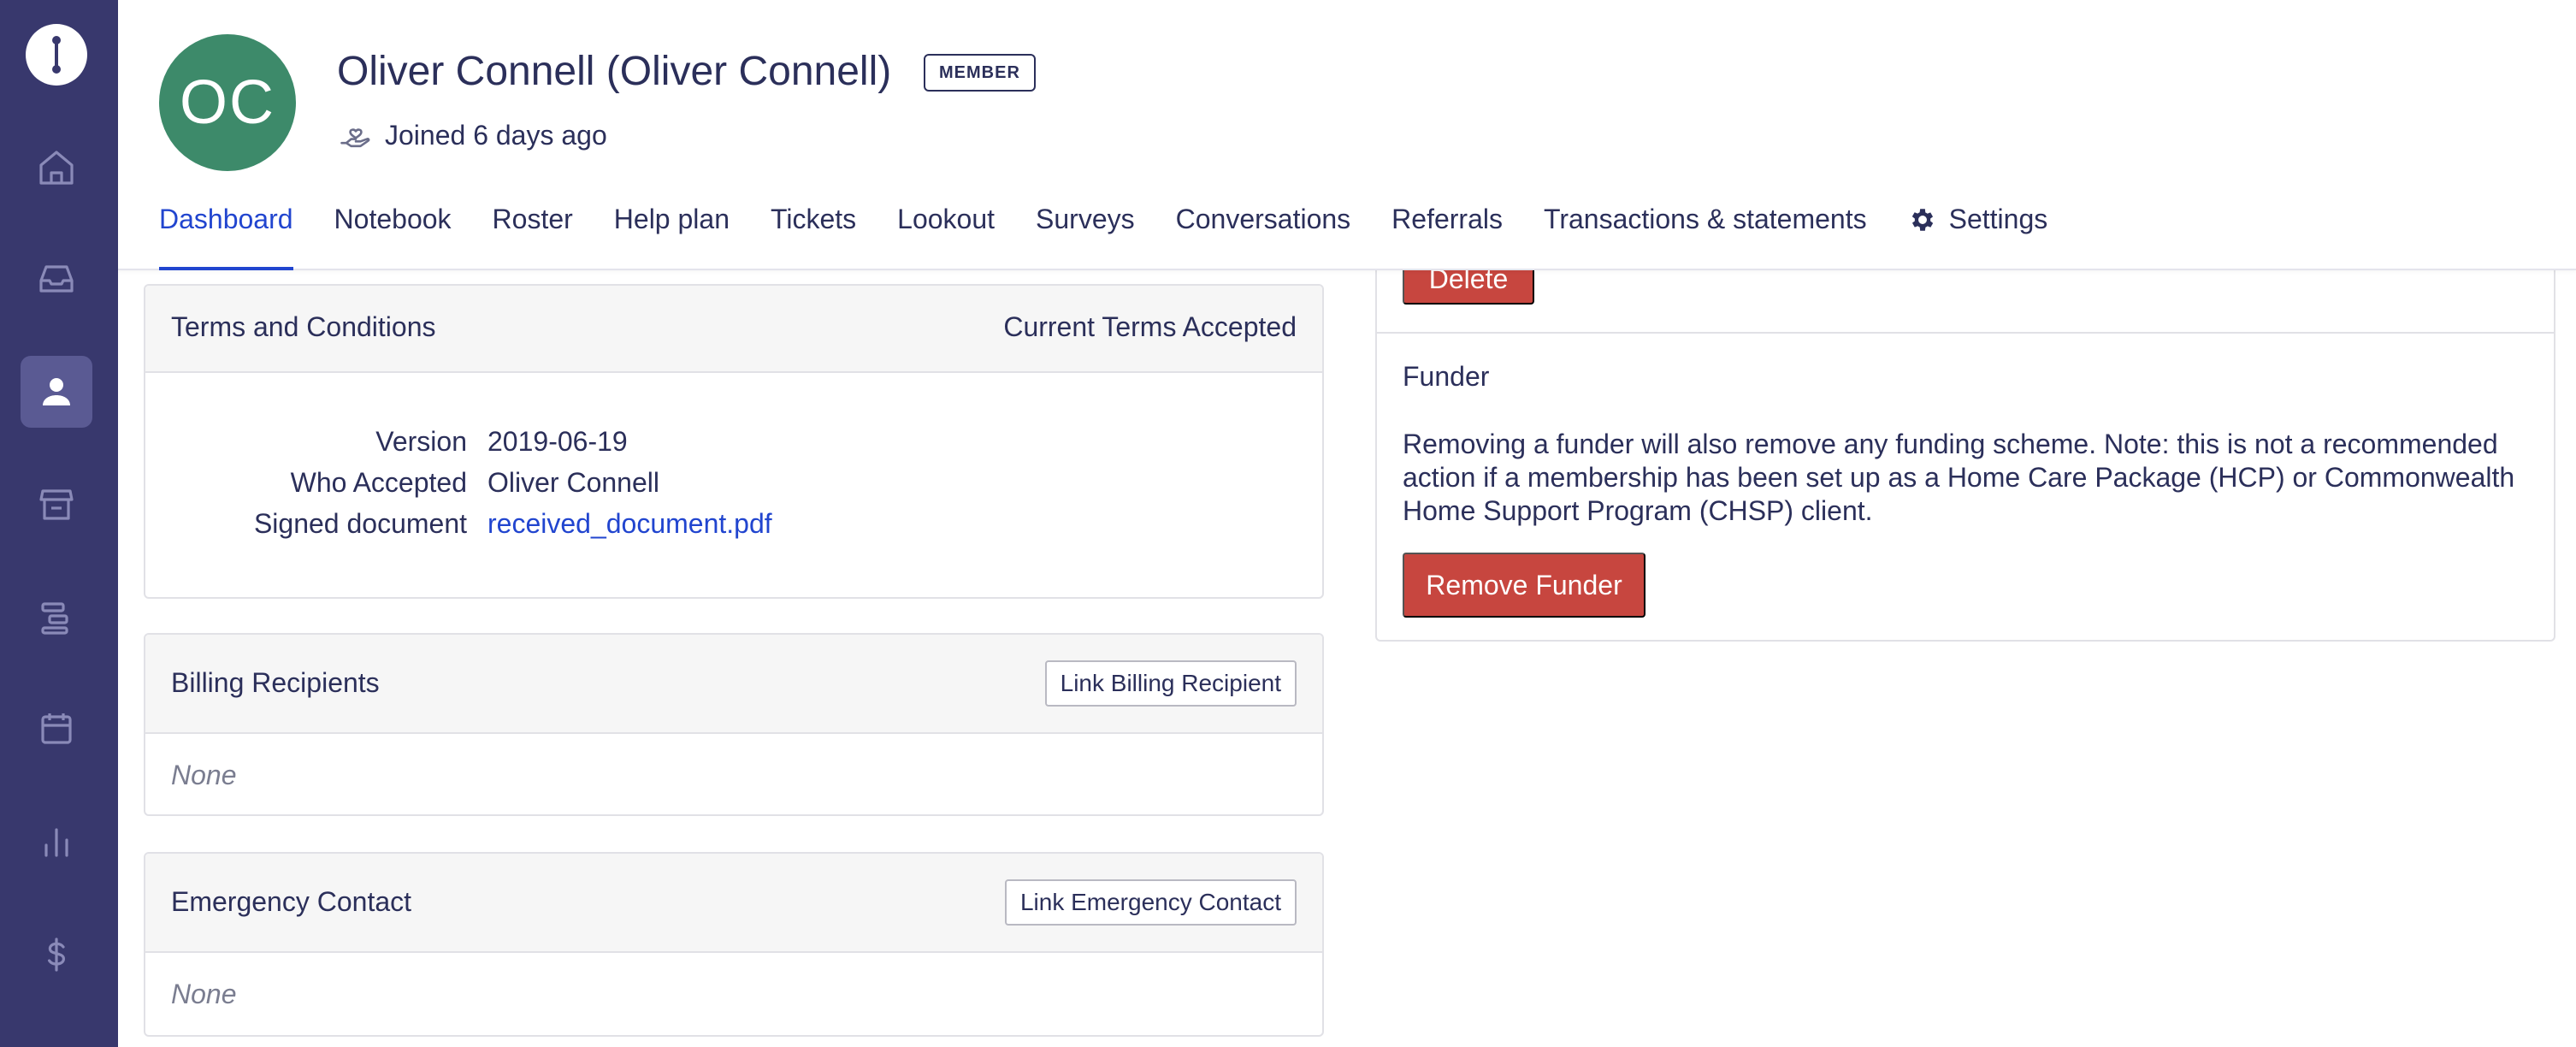 The height and width of the screenshot is (1047, 2576). I want to click on hand-heart-icon, so click(355, 138).